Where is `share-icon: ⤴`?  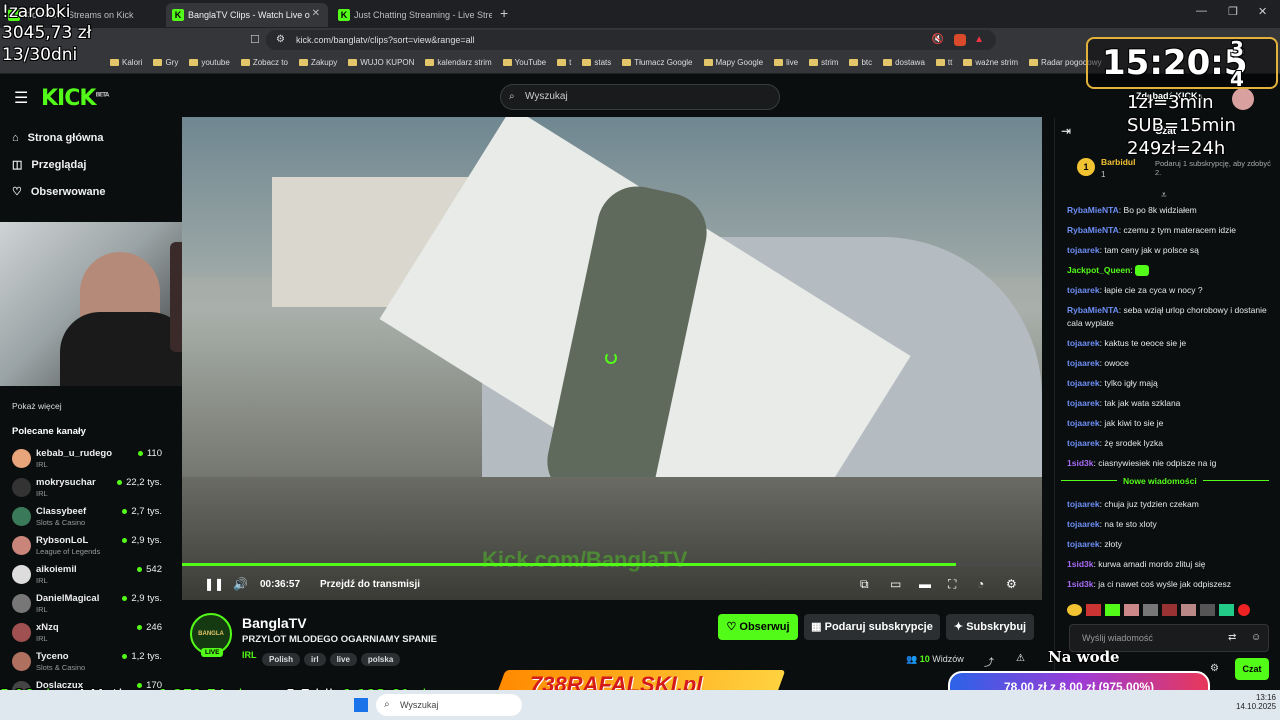
share-icon: ⤴ is located at coordinates (989, 661).